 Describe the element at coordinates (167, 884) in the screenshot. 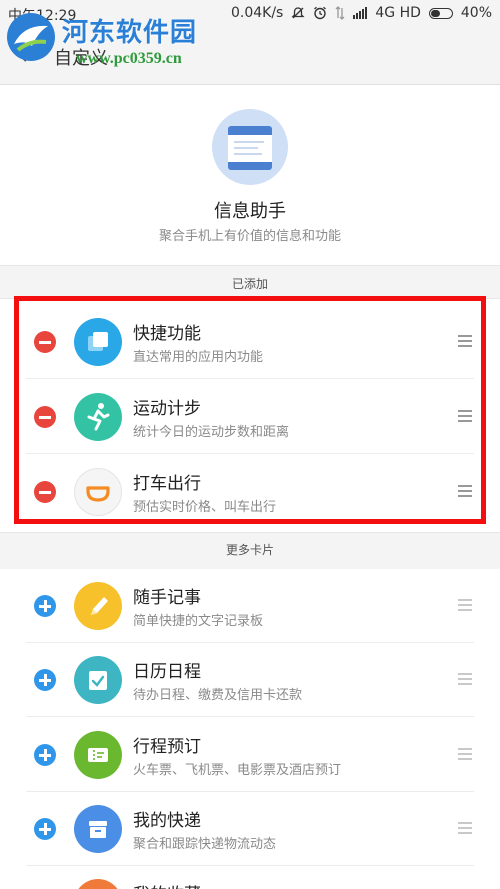

I see `item-name: 我的收藏` at that location.